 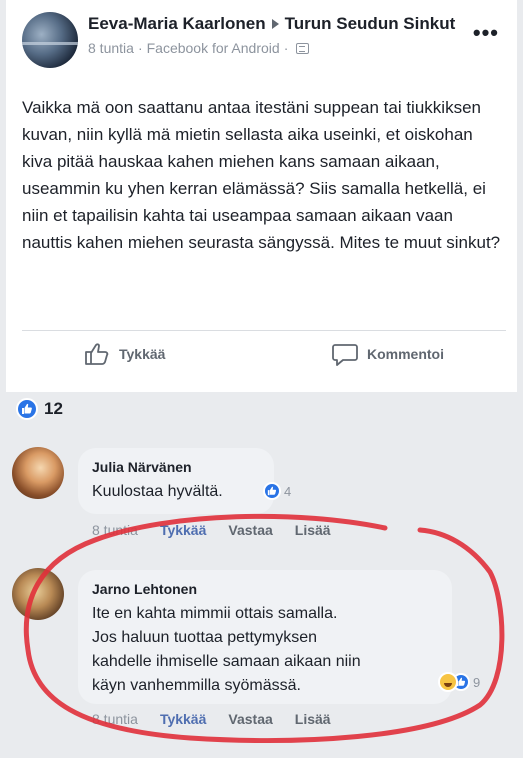 I want to click on post-time: 8 tuntia, so click(x=111, y=48).